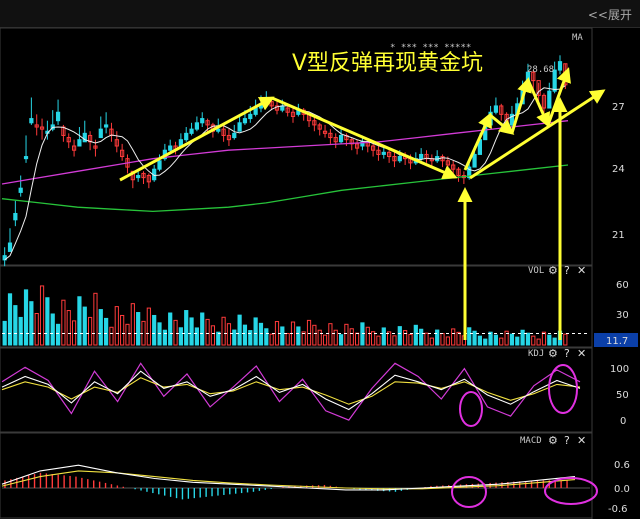  Describe the element at coordinates (567, 270) in the screenshot. I see `vol-help-icon: ?` at that location.